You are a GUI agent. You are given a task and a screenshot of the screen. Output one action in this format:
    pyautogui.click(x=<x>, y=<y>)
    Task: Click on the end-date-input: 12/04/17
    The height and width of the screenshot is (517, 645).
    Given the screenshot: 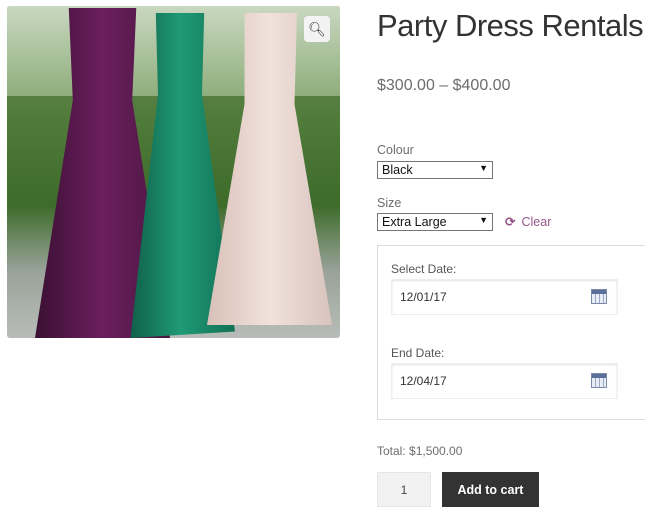 What is the action you would take?
    pyautogui.click(x=504, y=381)
    